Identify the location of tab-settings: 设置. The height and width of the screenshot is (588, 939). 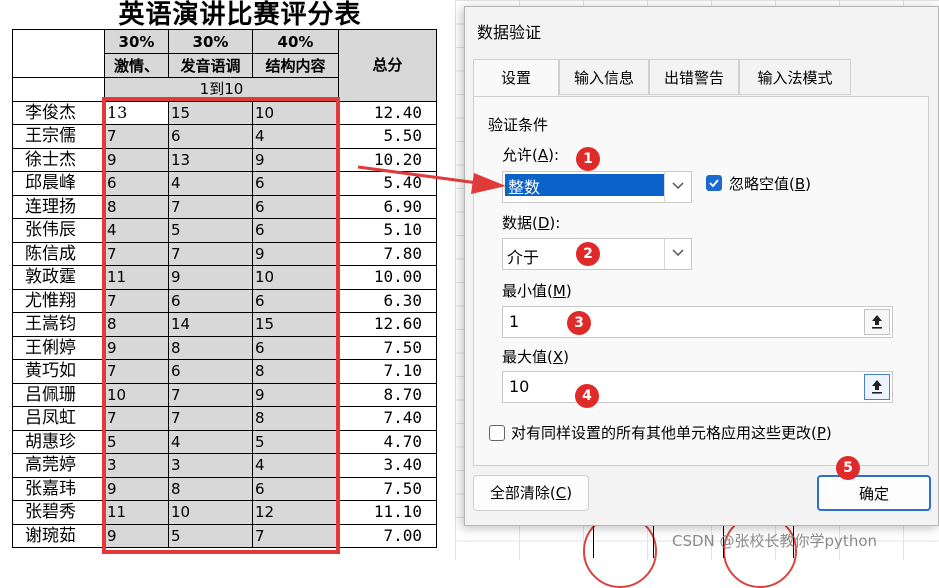
(516, 78).